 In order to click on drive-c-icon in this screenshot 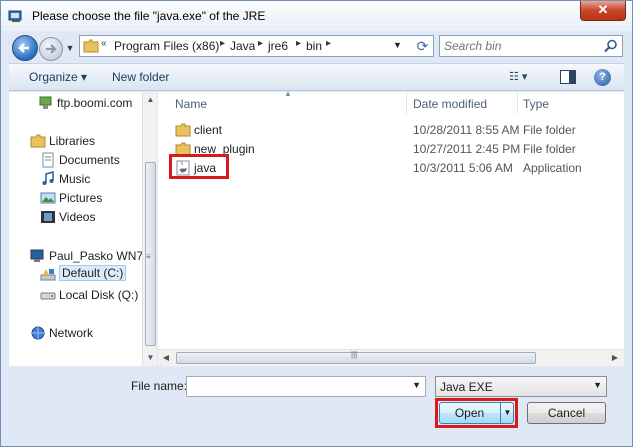, I will do `click(48, 275)`.